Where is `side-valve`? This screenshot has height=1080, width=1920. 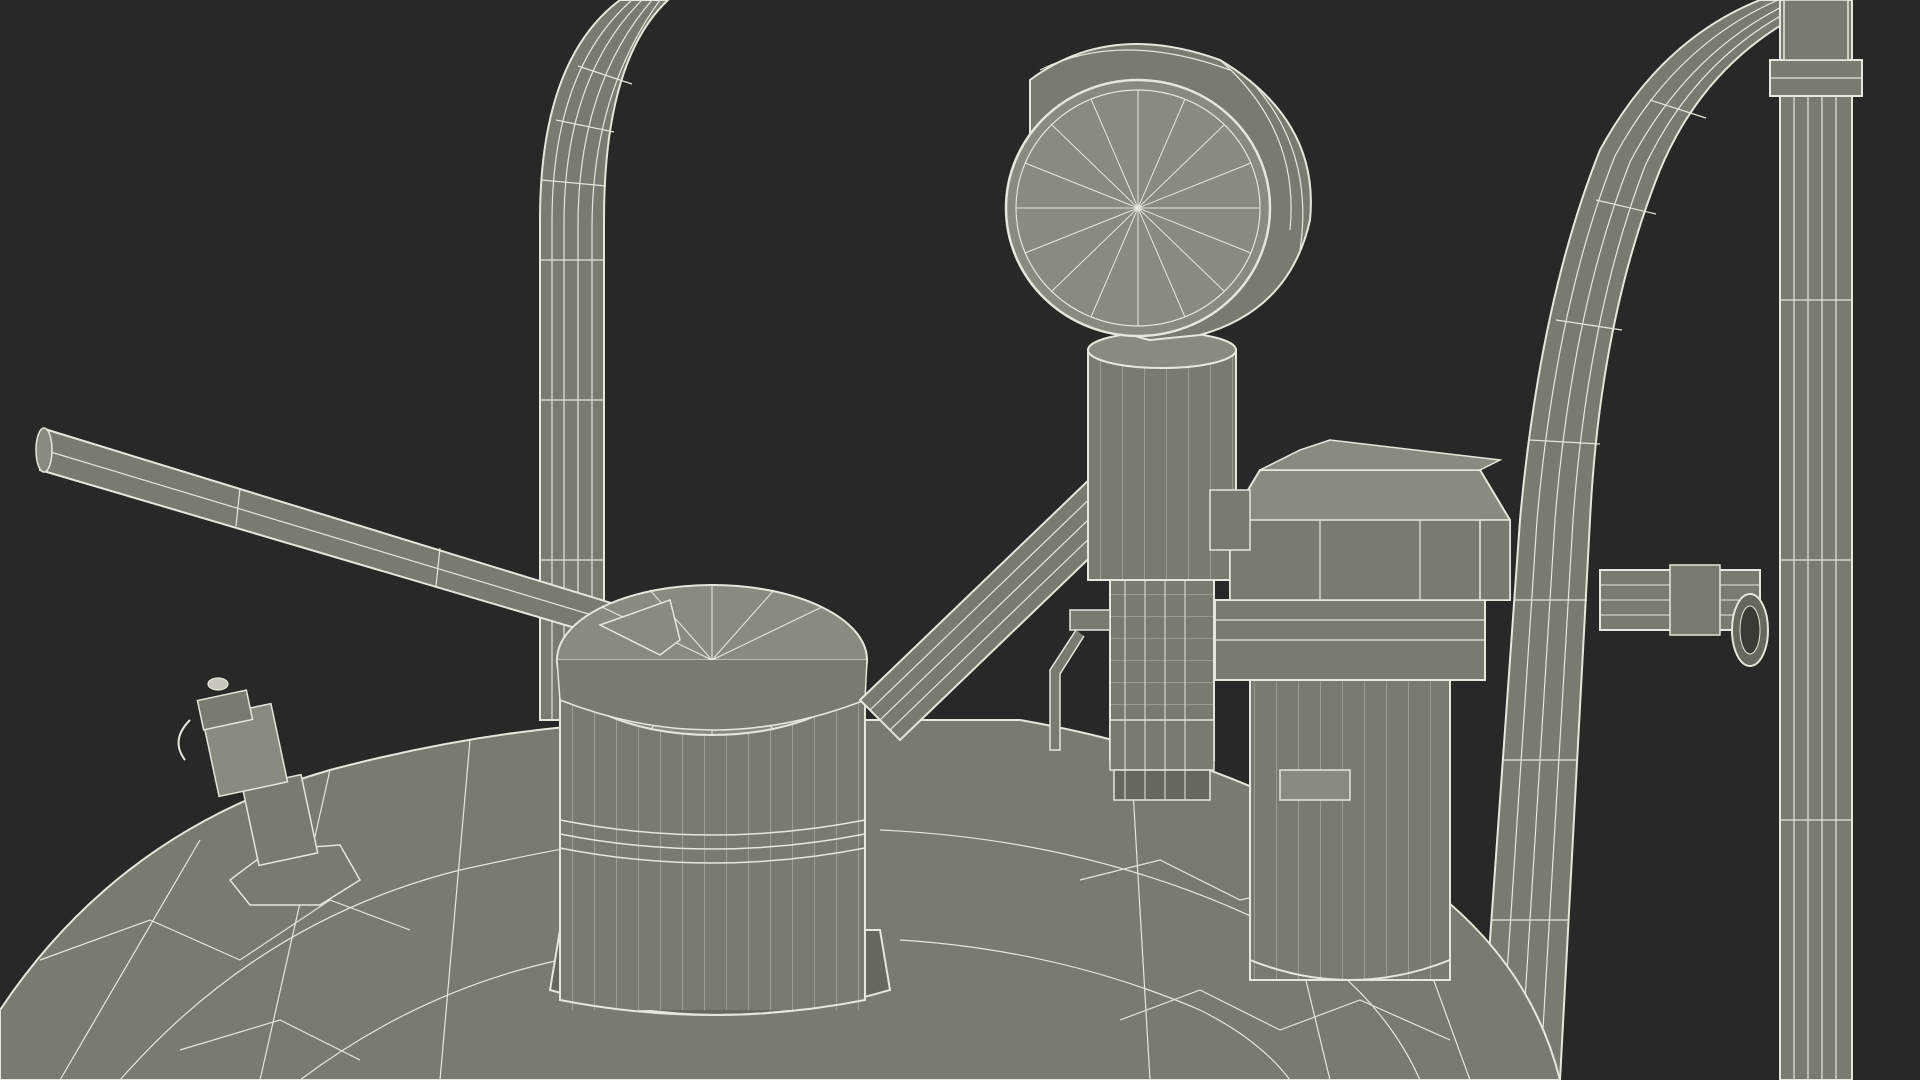
side-valve is located at coordinates (1090, 620).